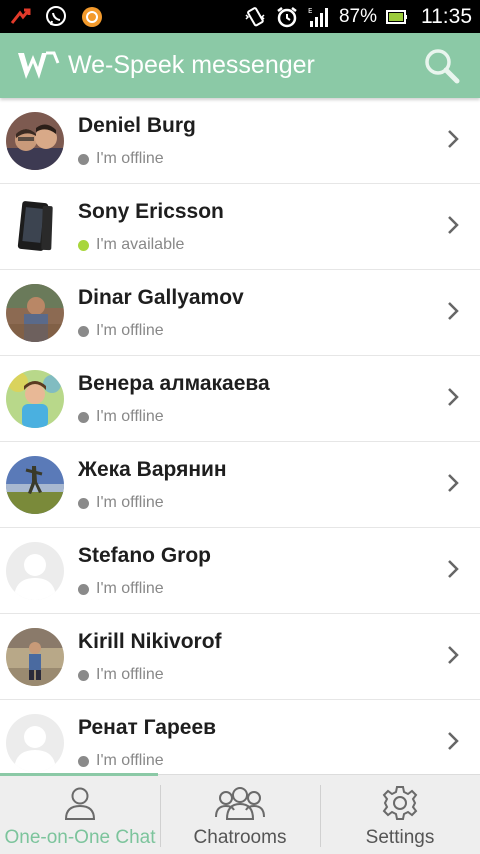  Describe the element at coordinates (137, 125) in the screenshot. I see `contact-name: Deniel Burg` at that location.